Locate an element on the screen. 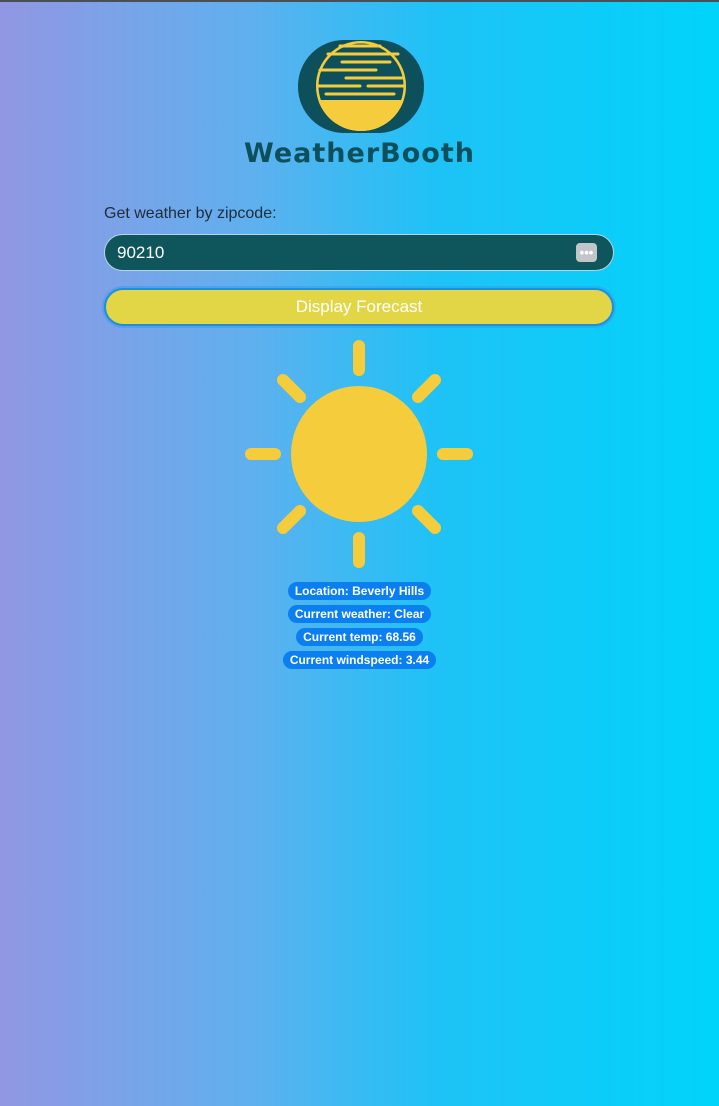 This screenshot has width=719, height=1106. location-badge: Location: Beverly Hills is located at coordinates (359, 591).